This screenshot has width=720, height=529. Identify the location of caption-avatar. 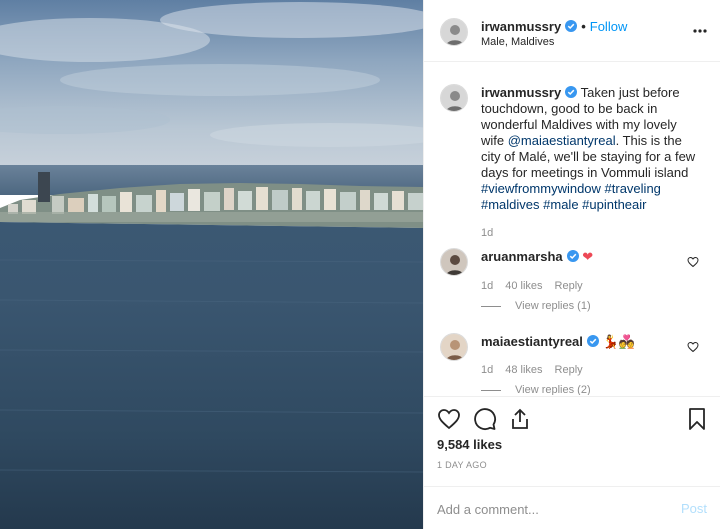
(454, 98).